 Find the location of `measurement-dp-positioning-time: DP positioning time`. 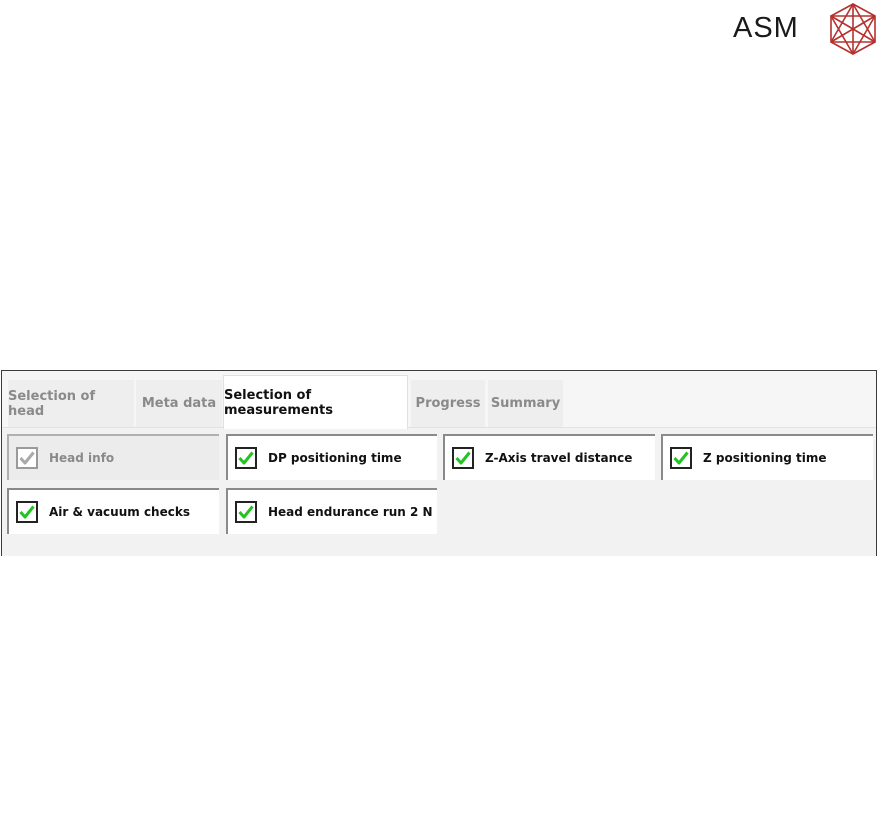

measurement-dp-positioning-time: DP positioning time is located at coordinates (331, 457).